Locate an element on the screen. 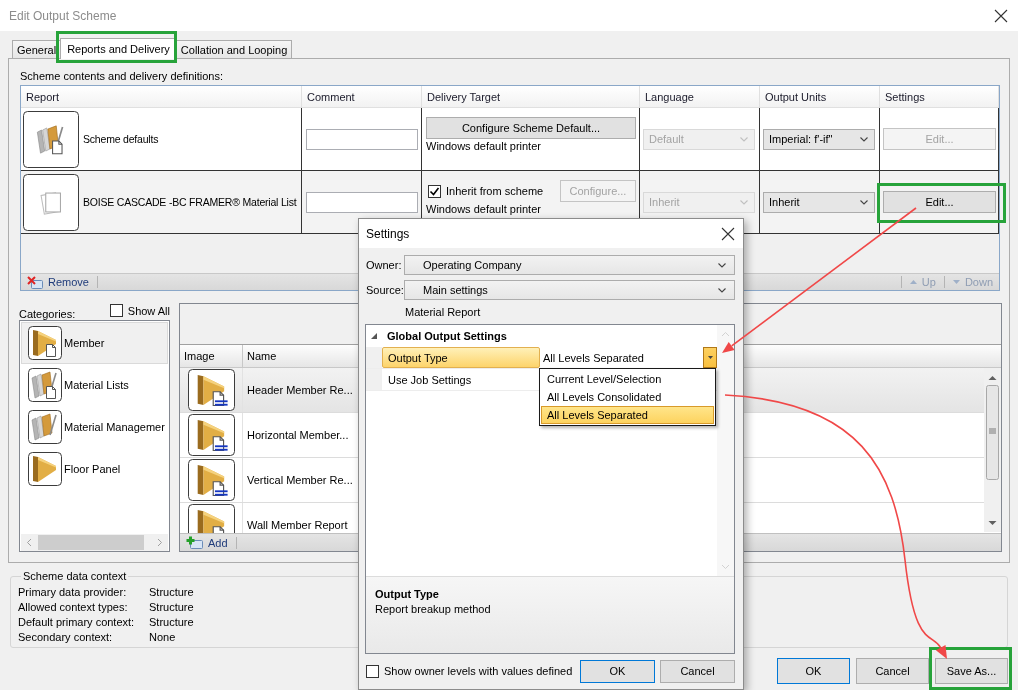 The width and height of the screenshot is (1018, 690). column-header: Comment is located at coordinates (331, 96).